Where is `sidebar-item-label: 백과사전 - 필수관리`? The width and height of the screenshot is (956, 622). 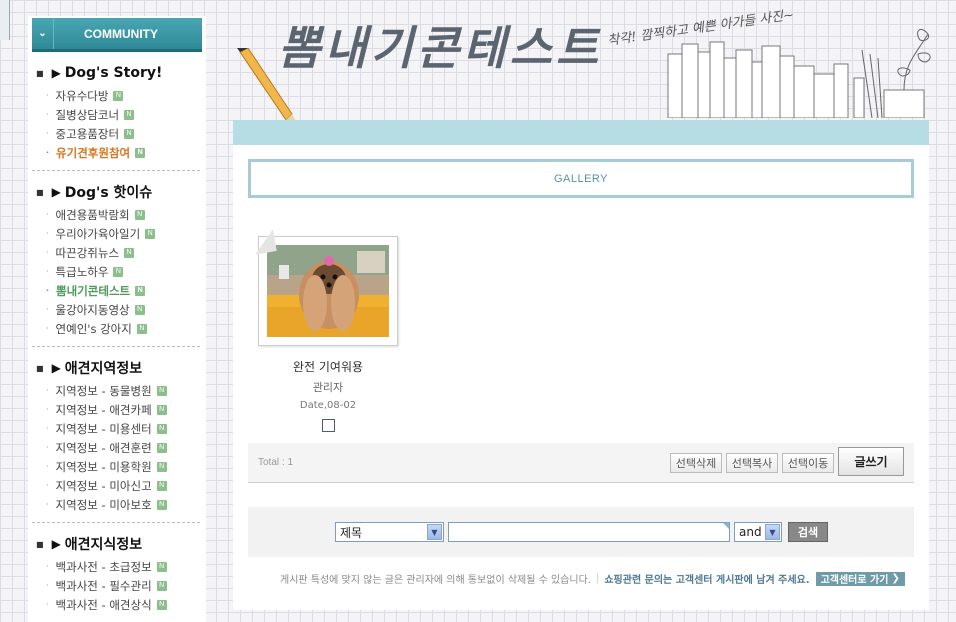
sidebar-item-label: 백과사전 - 필수관리 is located at coordinates (104, 586).